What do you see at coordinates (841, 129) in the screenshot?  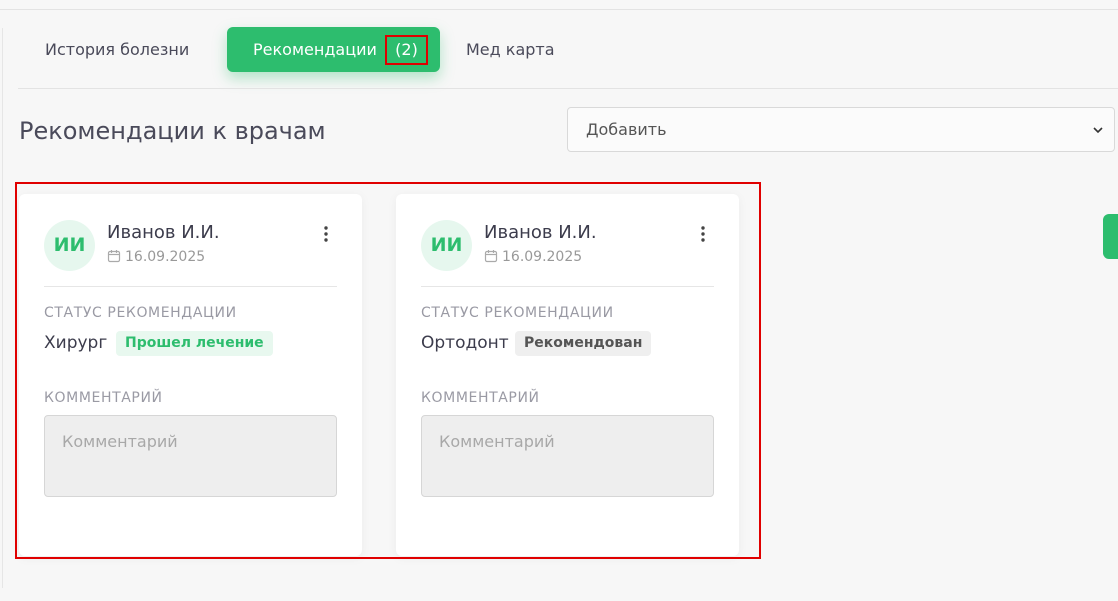 I see `add-select: Добавить` at bounding box center [841, 129].